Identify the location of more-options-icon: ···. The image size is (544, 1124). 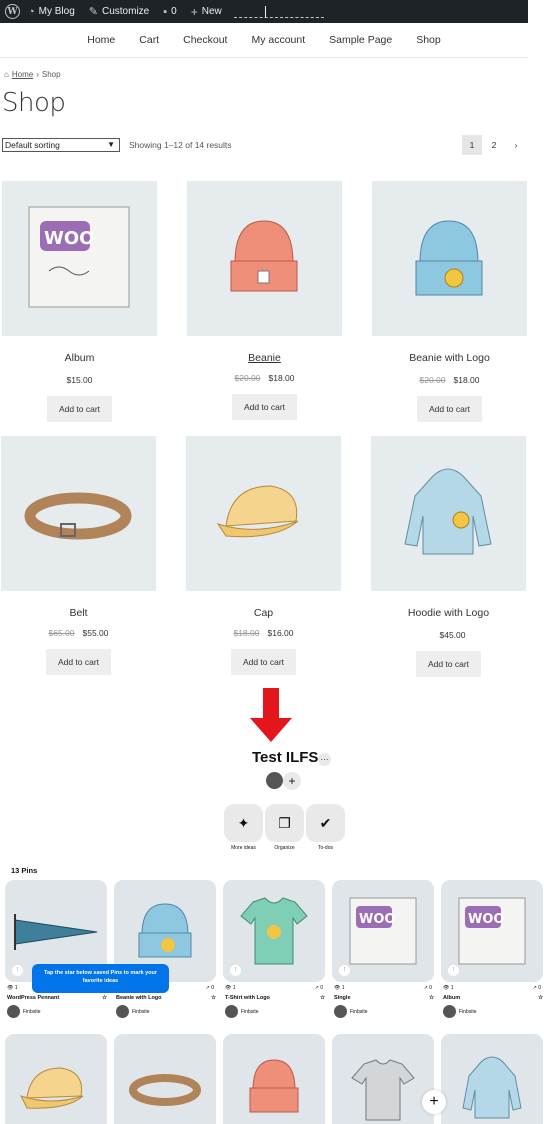
(324, 759).